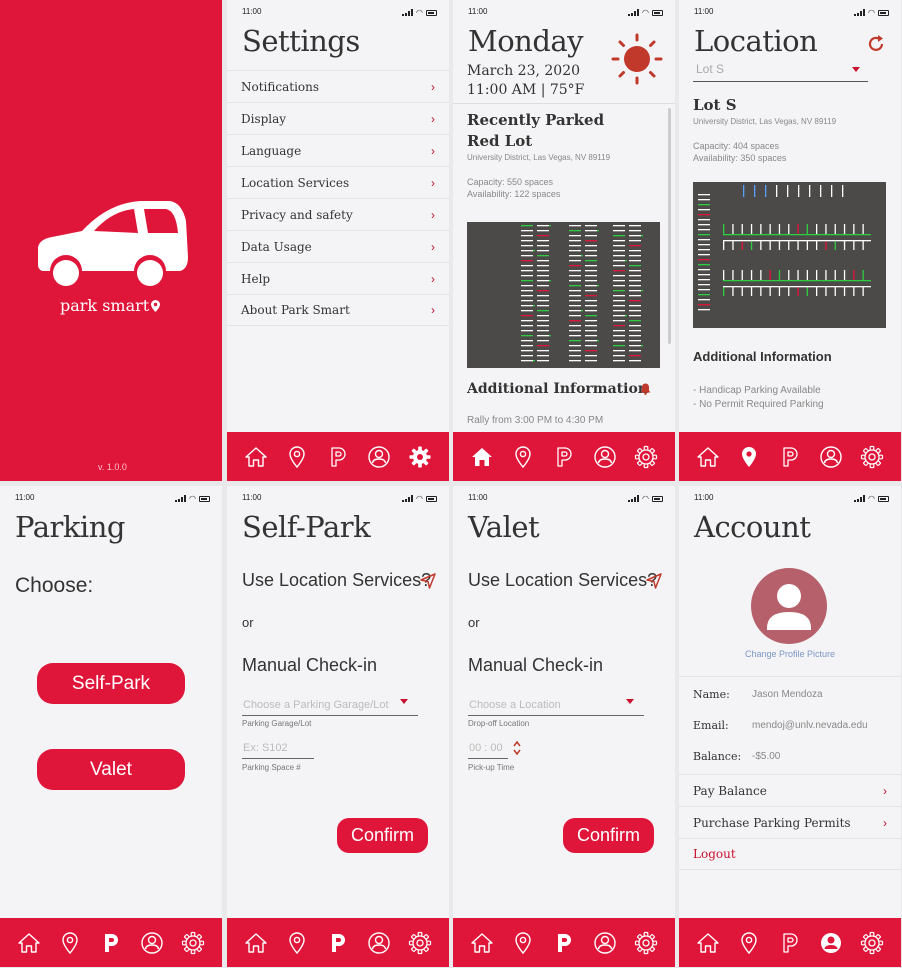 This screenshot has width=902, height=968. I want to click on lot-select: Lot S, so click(780, 71).